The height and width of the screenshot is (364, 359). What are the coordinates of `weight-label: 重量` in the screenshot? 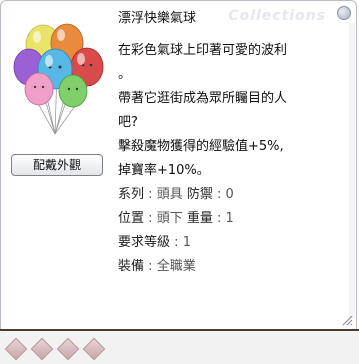 It's located at (199, 218).